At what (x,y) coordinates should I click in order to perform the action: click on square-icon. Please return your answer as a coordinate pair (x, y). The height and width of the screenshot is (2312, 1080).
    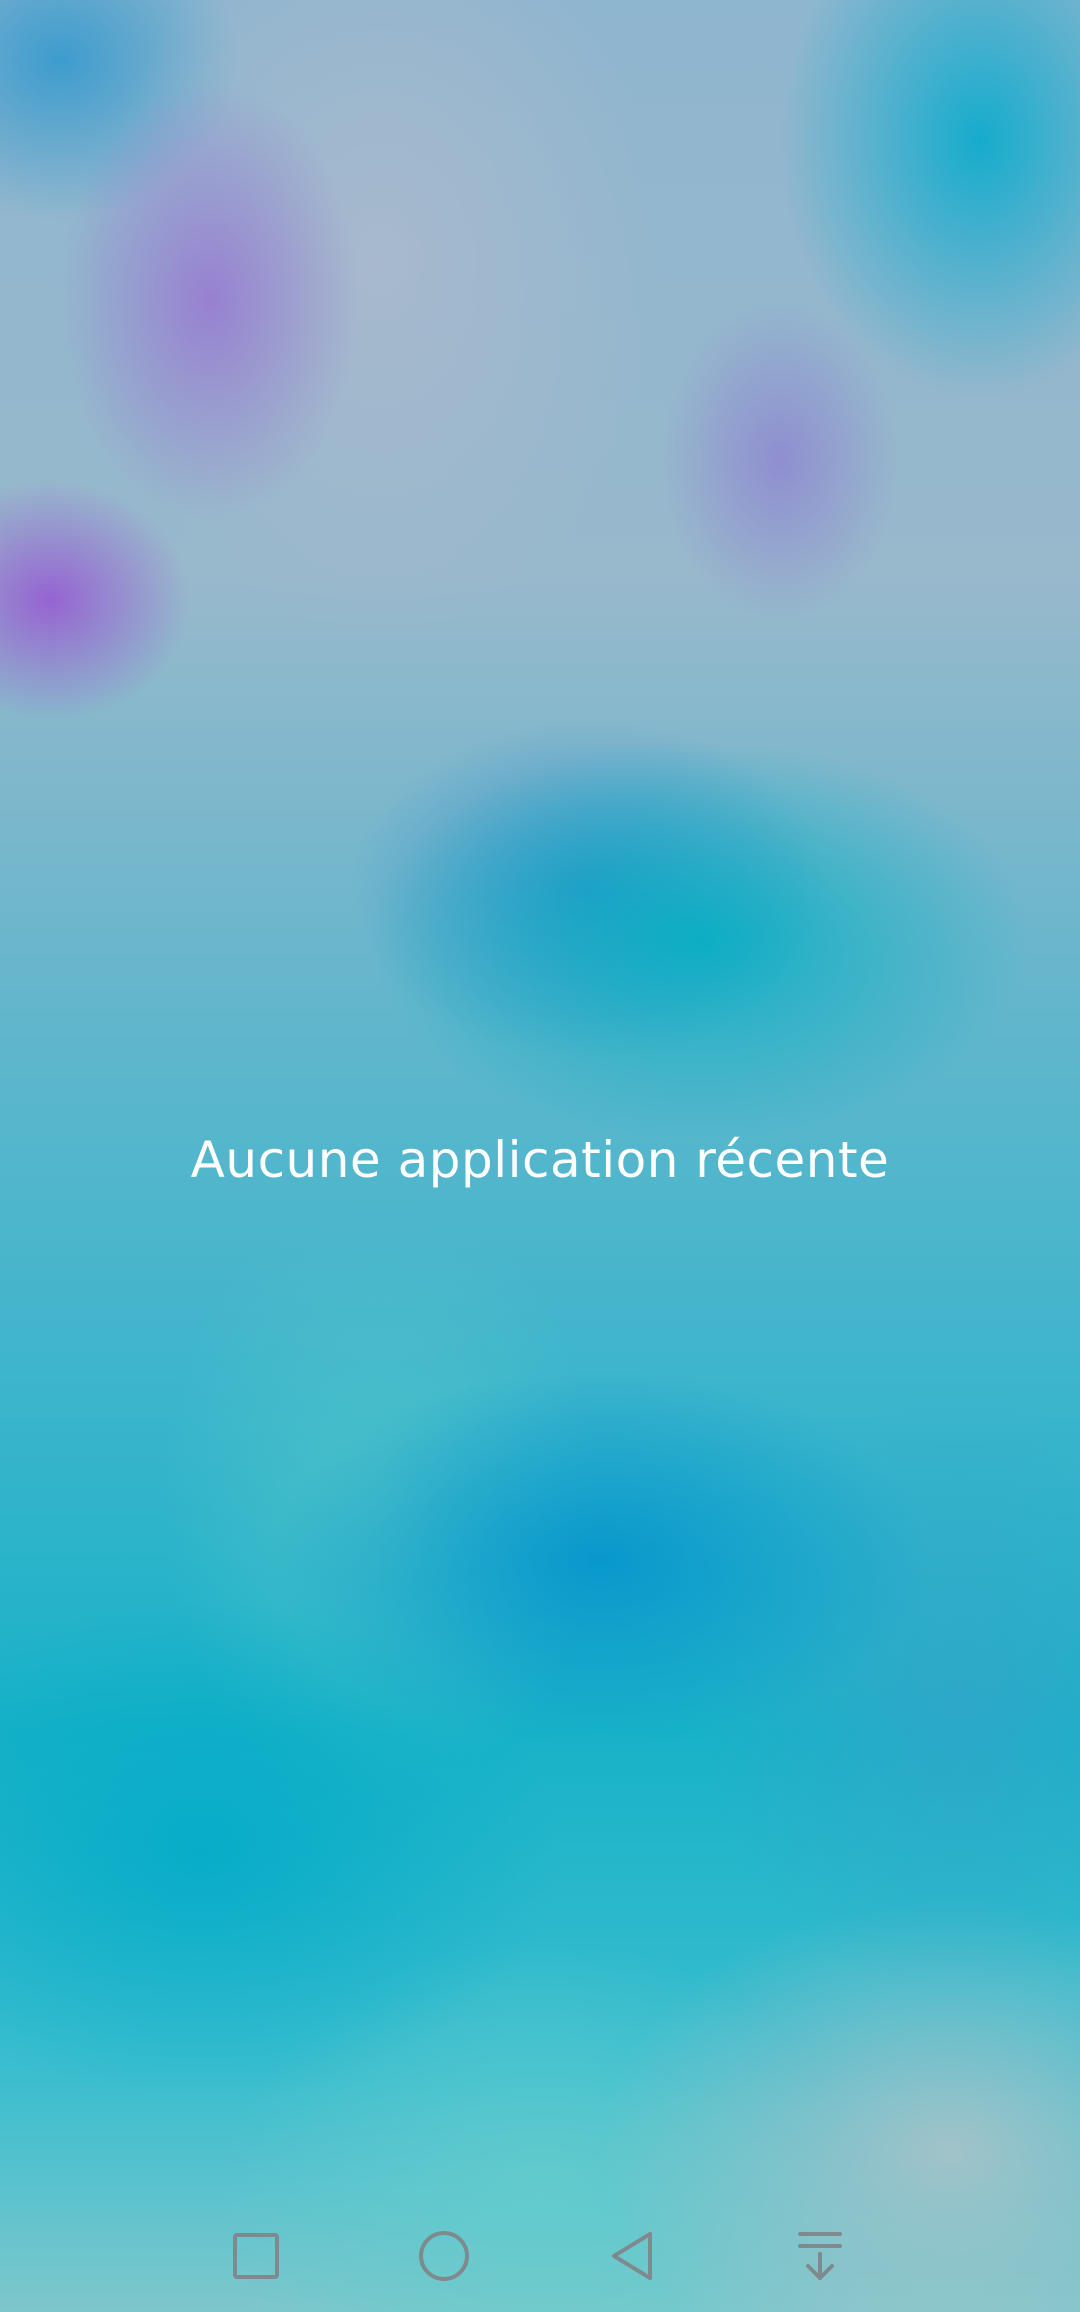
    Looking at the image, I should click on (256, 2256).